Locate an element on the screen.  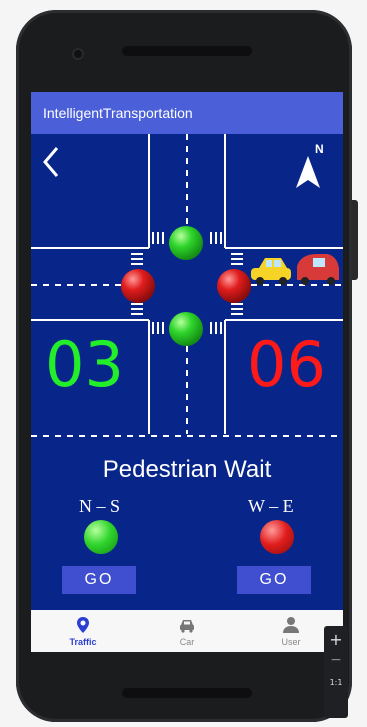
actual-size-button: 1:1 is located at coordinates (336, 682).